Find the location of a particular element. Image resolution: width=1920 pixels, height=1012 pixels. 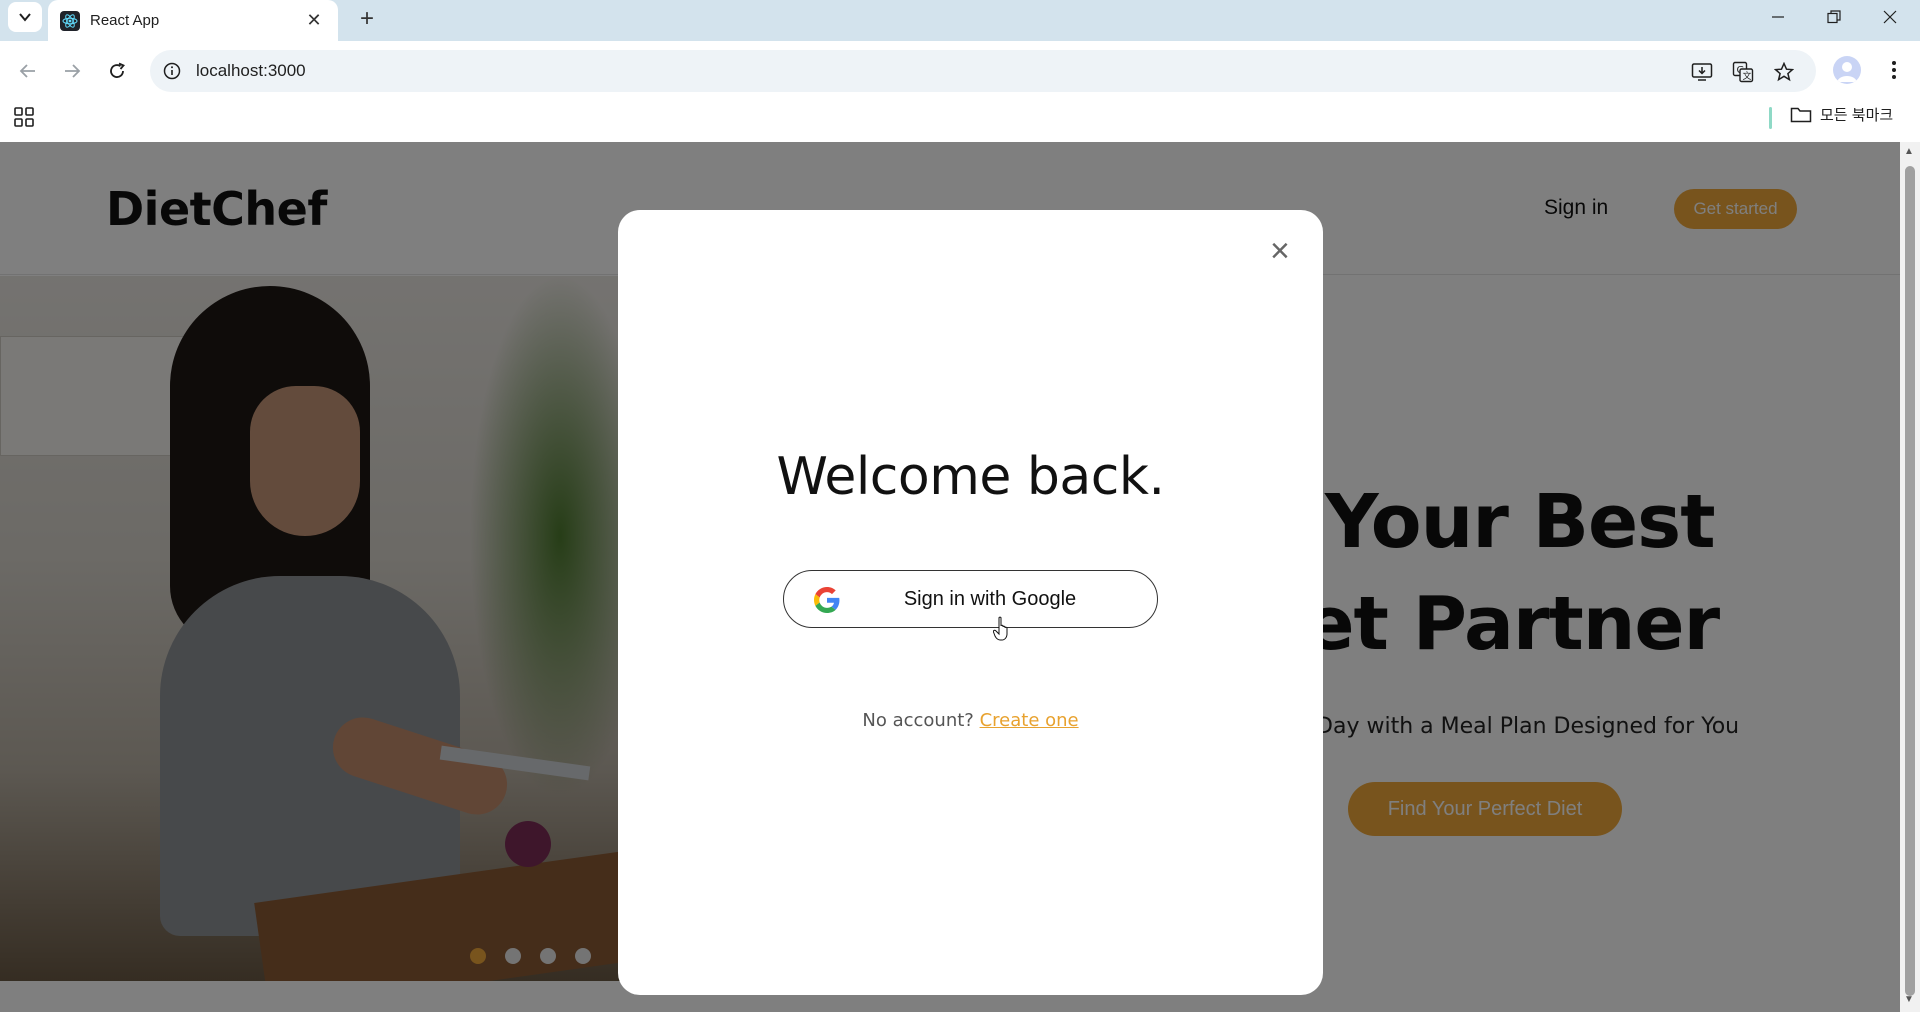

google-signin-label: Sign in with Google is located at coordinates (990, 599).